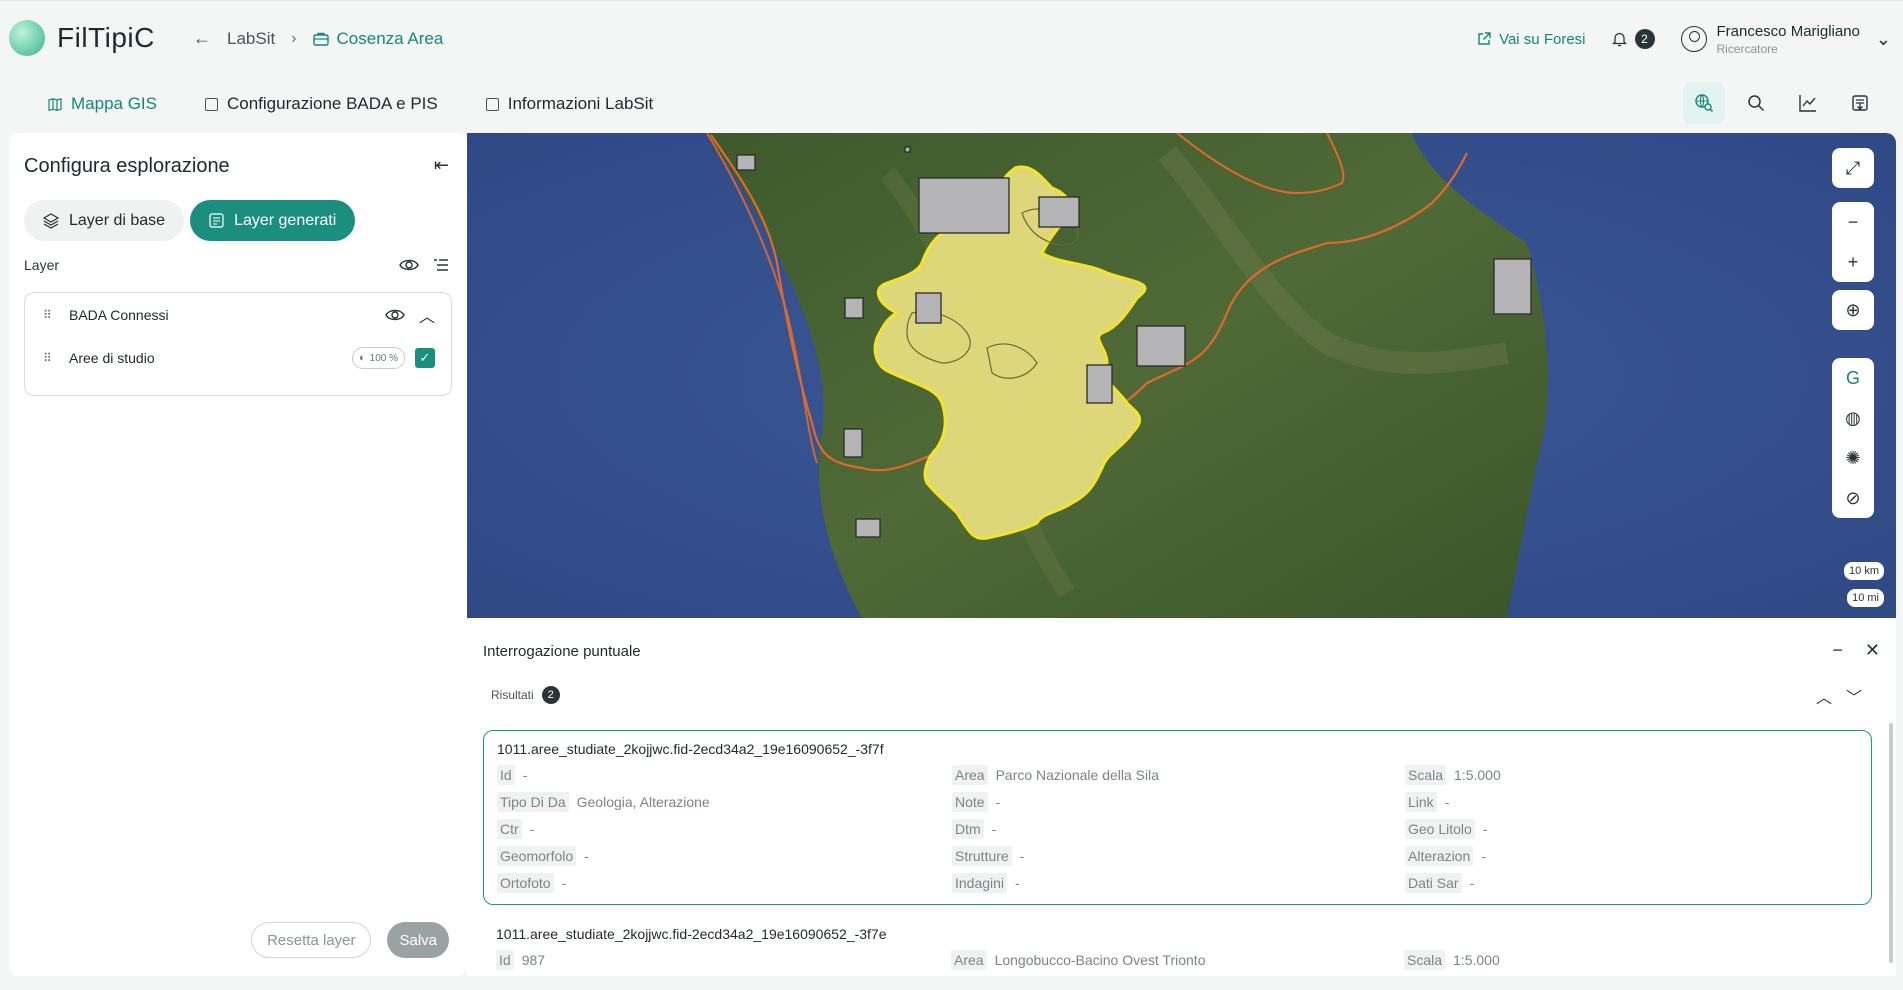 The image size is (1903, 990). Describe the element at coordinates (1178, 856) in the screenshot. I see `field: Strutture -` at that location.